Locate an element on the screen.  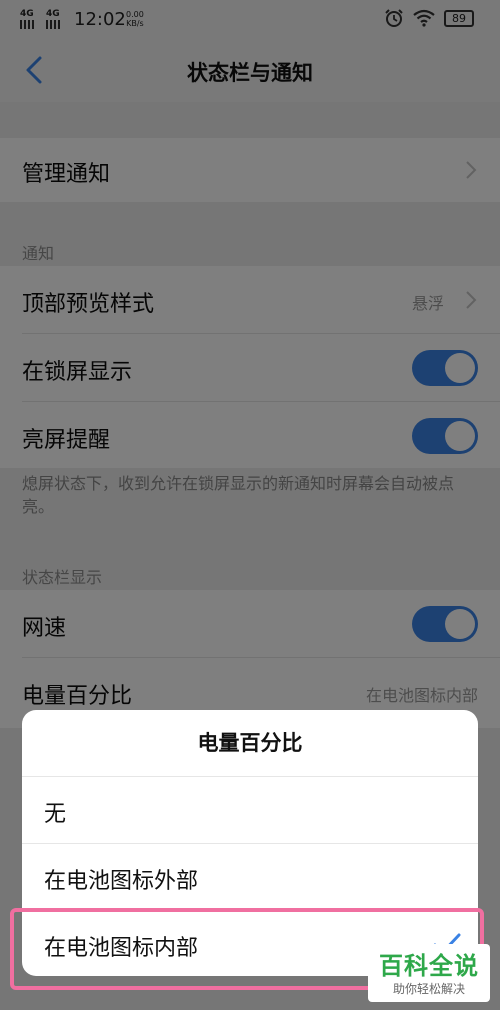
option-label: 在电池图标外部 is located at coordinates (121, 881).